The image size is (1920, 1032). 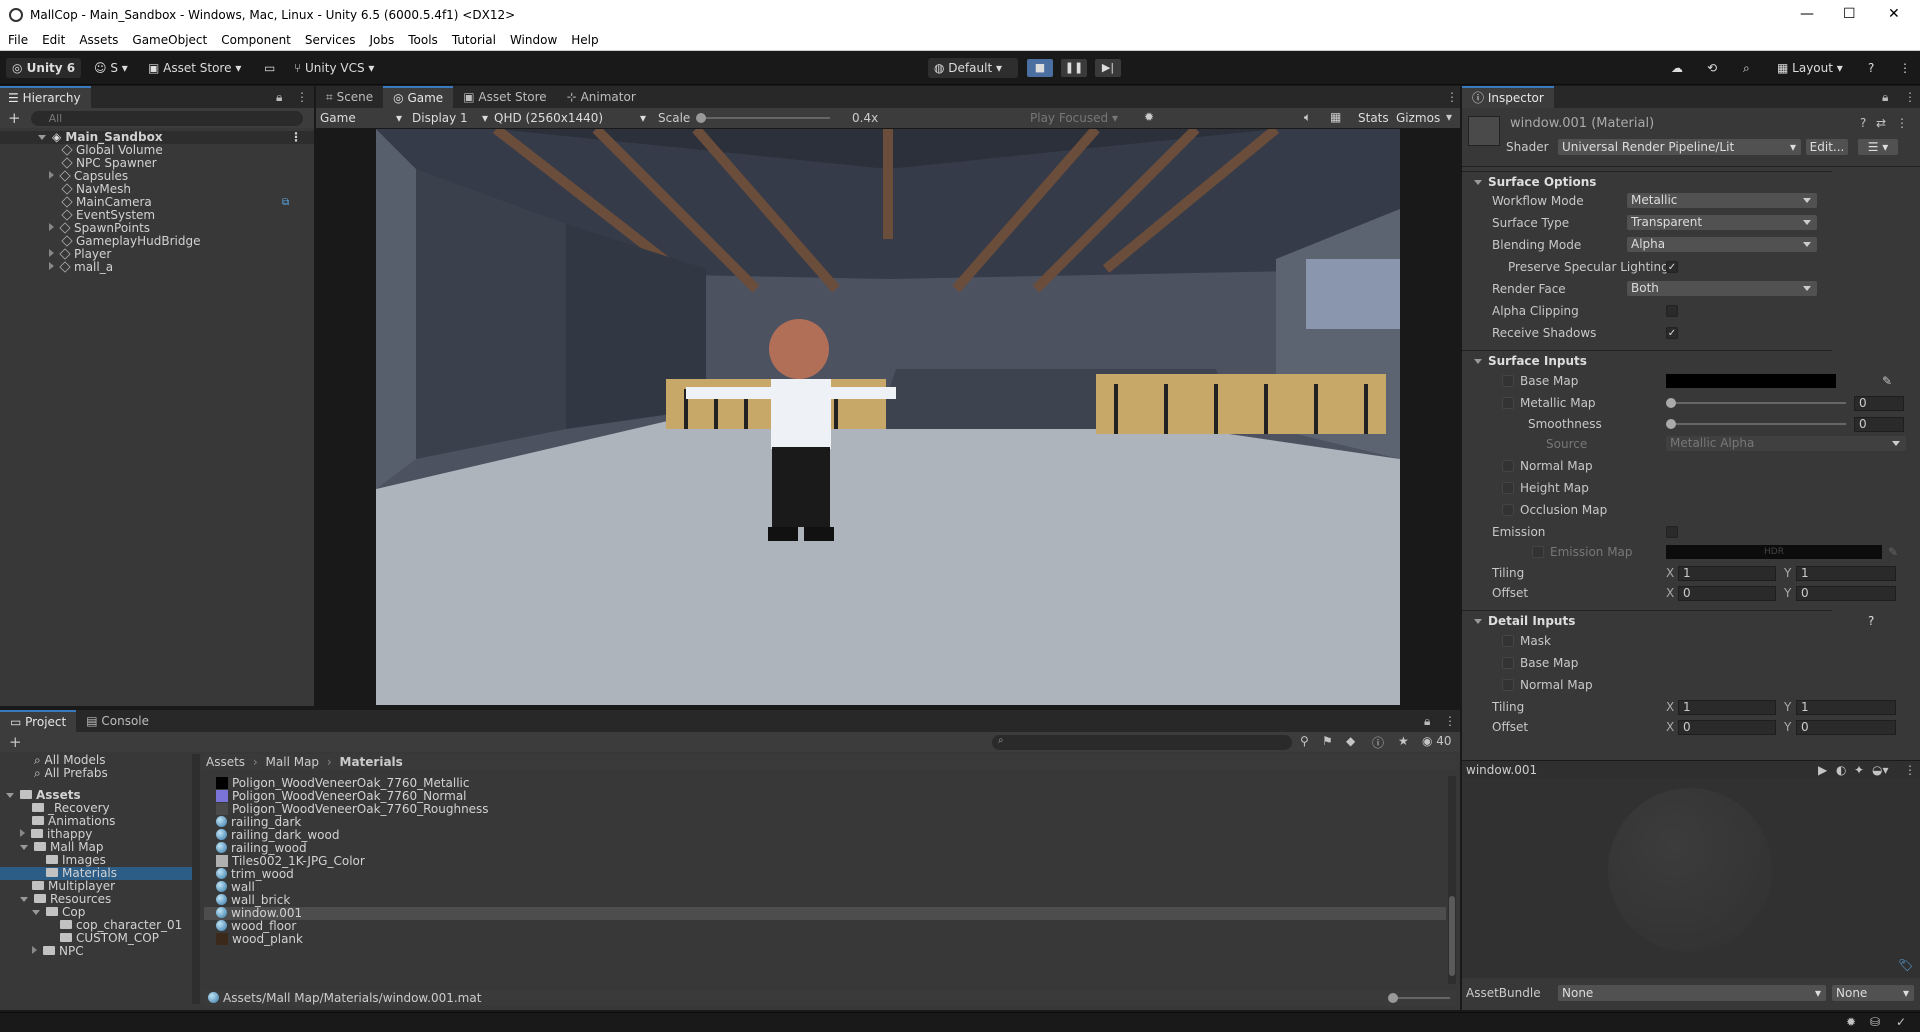 What do you see at coordinates (45, 97) in the screenshot?
I see `tab-hierarchy: ☰ Hierarchy` at bounding box center [45, 97].